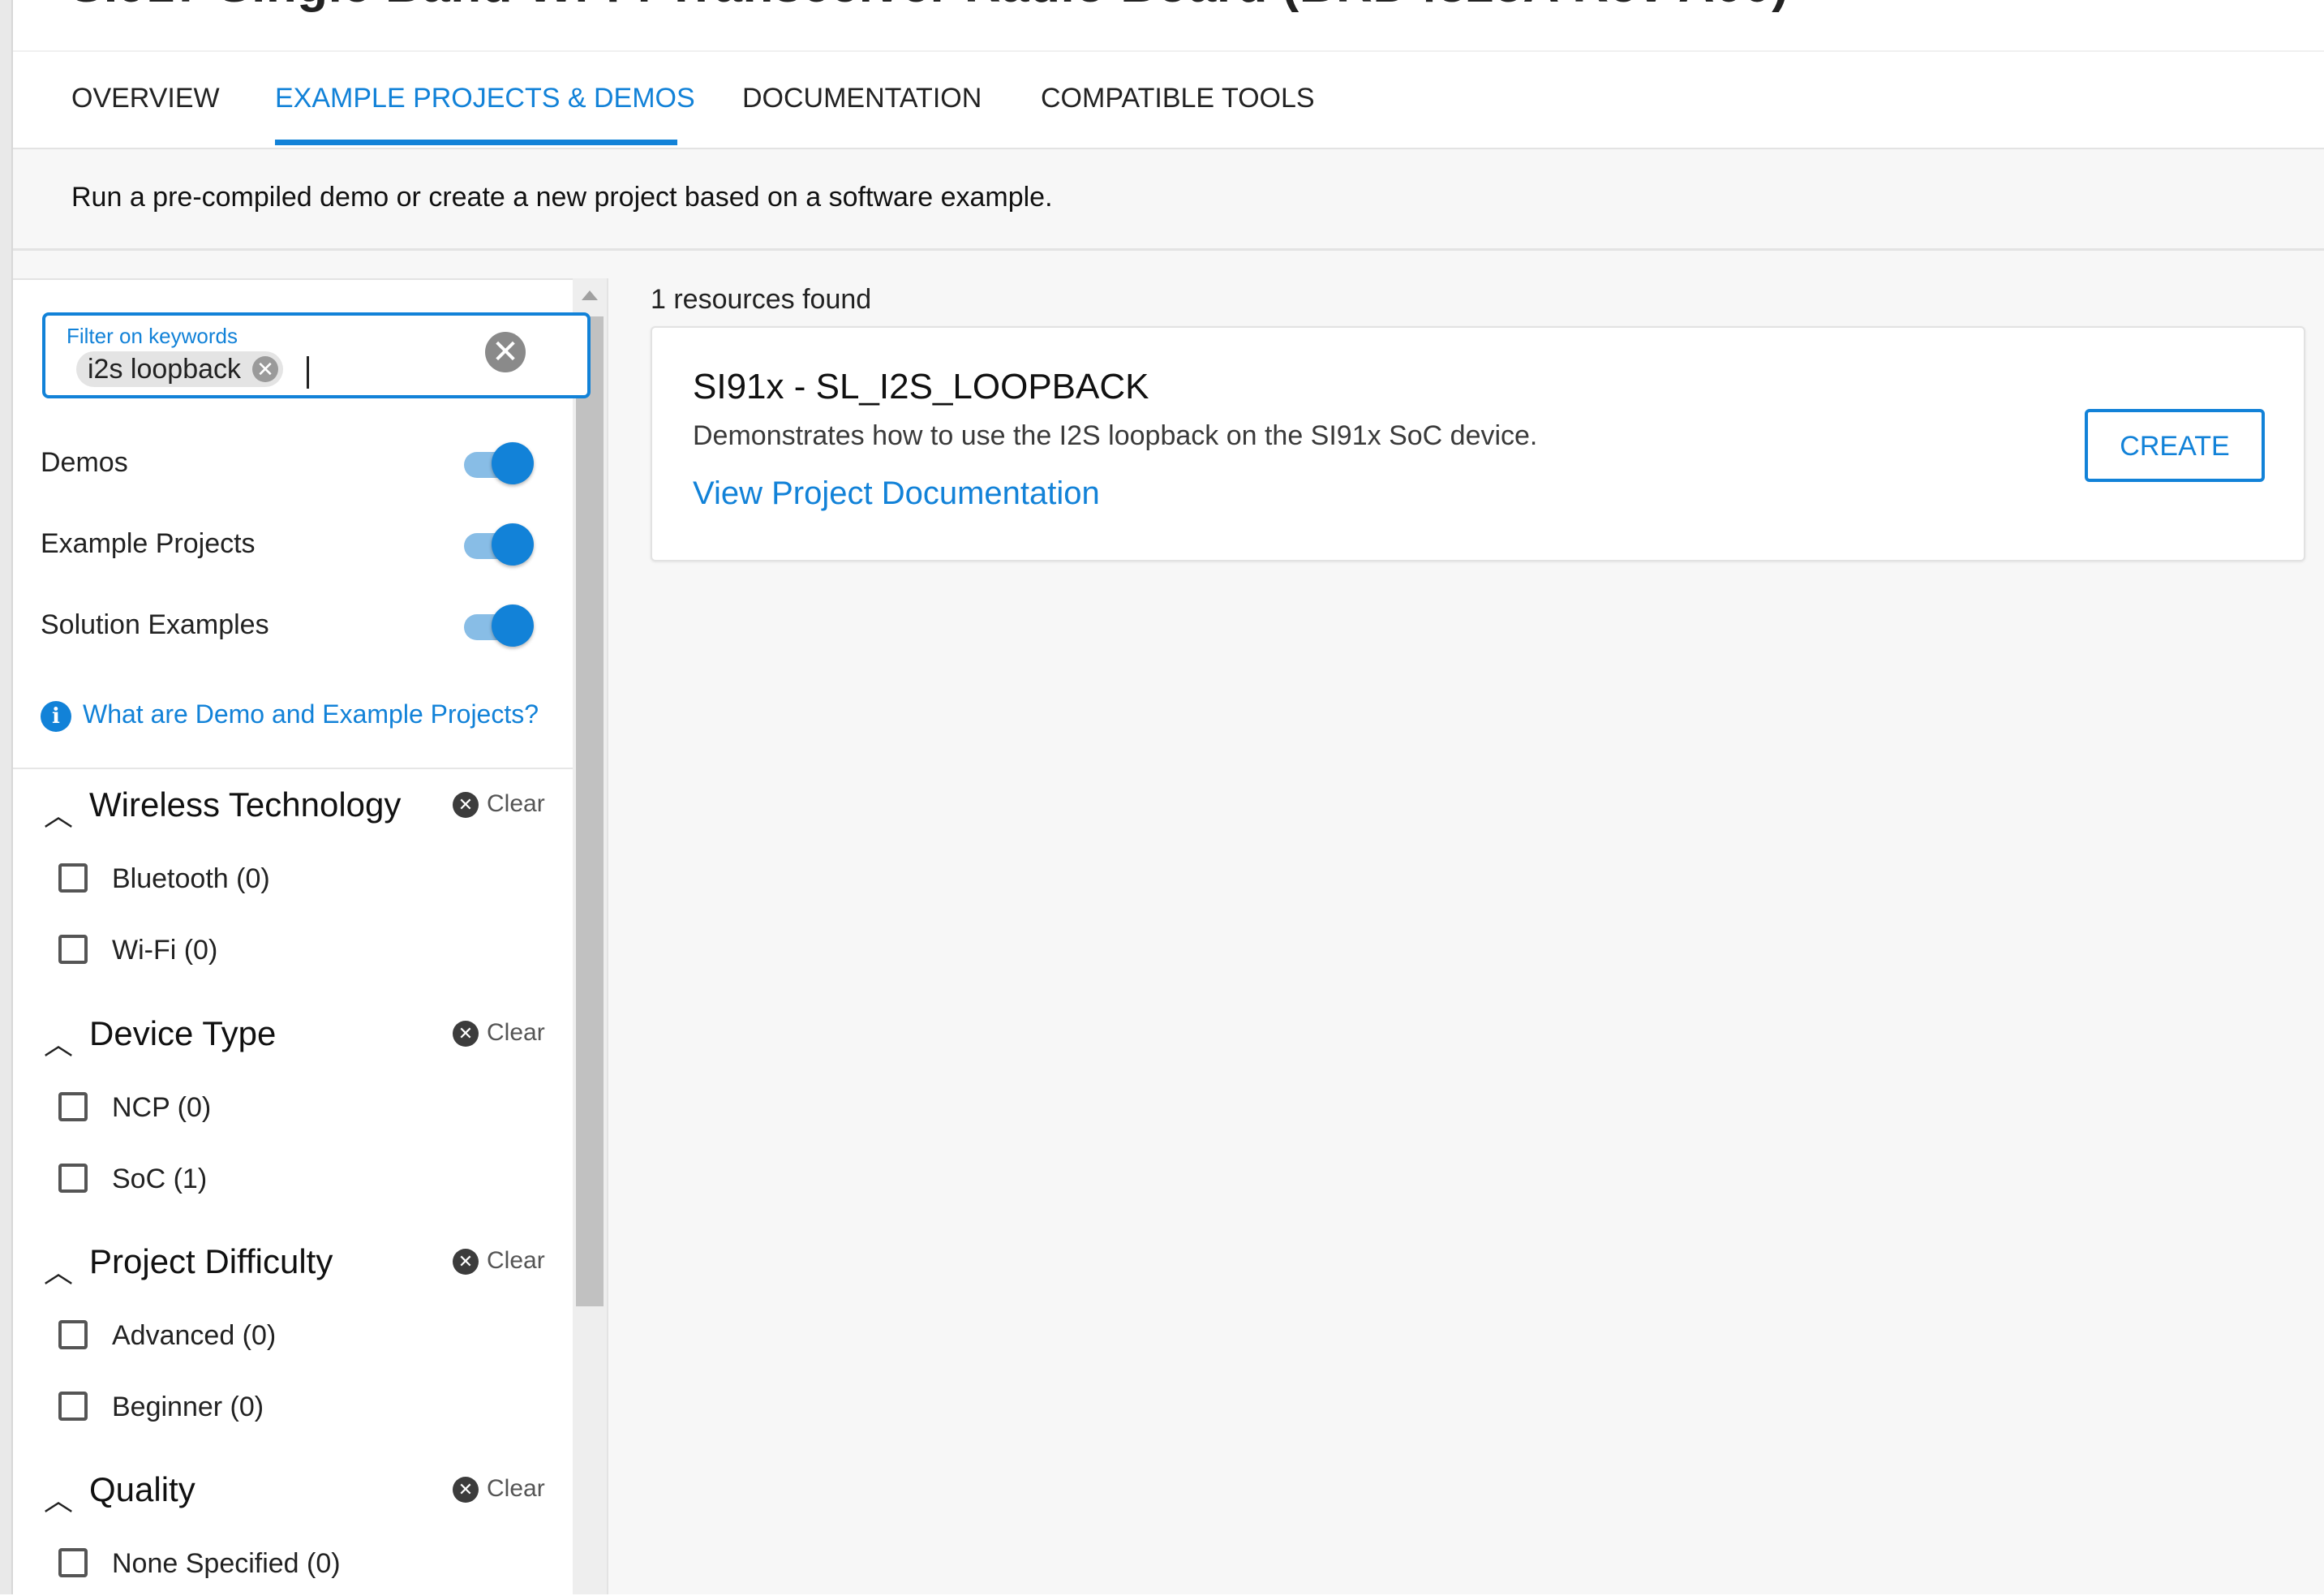 The height and width of the screenshot is (1596, 2324). I want to click on section-wireless-technology: ︿ Wireless Technology ✕ Clear, so click(296, 807).